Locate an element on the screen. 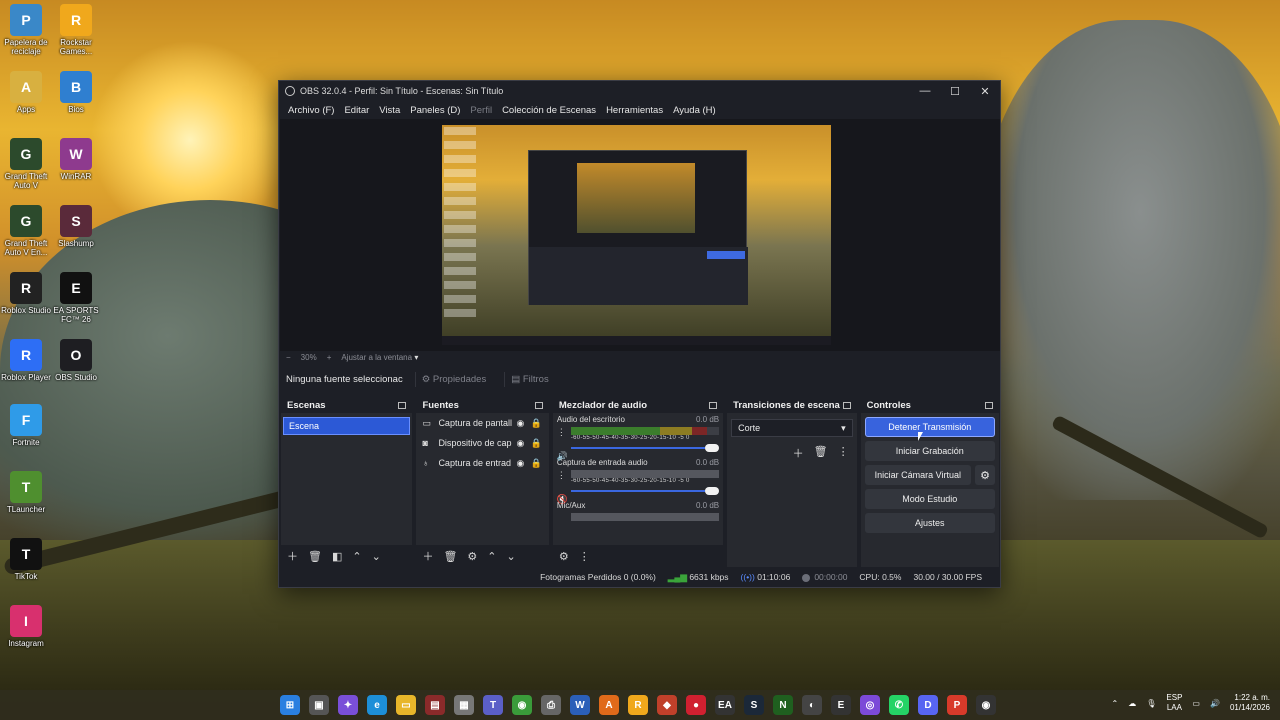 This screenshot has height=720, width=1280. zoom-in-button: + is located at coordinates (329, 357).